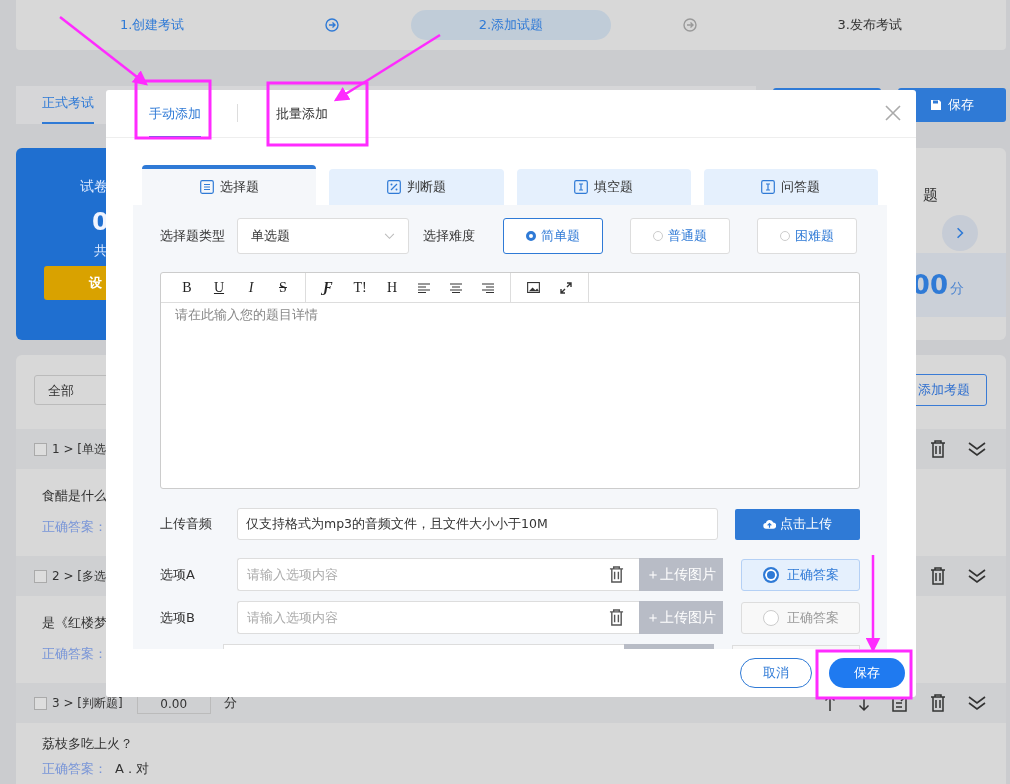 The width and height of the screenshot is (1010, 784). Describe the element at coordinates (769, 524) in the screenshot. I see `cloud-upload-icon` at that location.